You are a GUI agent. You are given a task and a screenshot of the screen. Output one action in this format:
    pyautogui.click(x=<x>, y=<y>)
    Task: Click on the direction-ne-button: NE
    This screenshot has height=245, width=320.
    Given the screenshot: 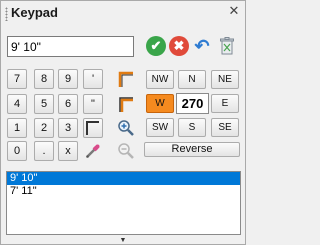 What is the action you would take?
    pyautogui.click(x=225, y=79)
    